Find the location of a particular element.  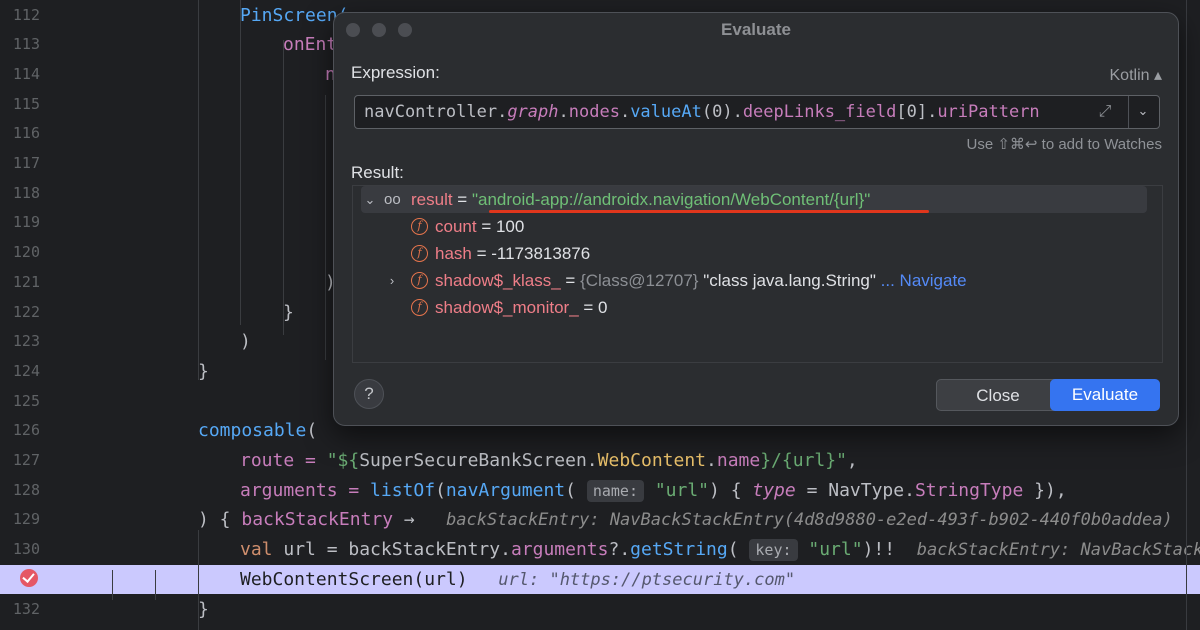

expression-token: nodes is located at coordinates (594, 112).